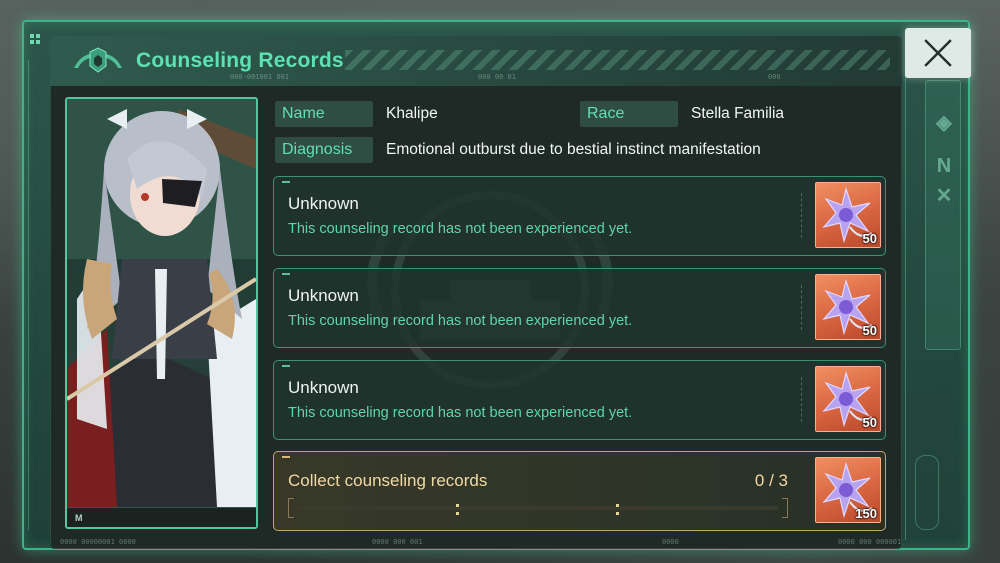 This screenshot has width=1000, height=563. What do you see at coordinates (738, 113) in the screenshot?
I see `race-value: Stella Familia` at bounding box center [738, 113].